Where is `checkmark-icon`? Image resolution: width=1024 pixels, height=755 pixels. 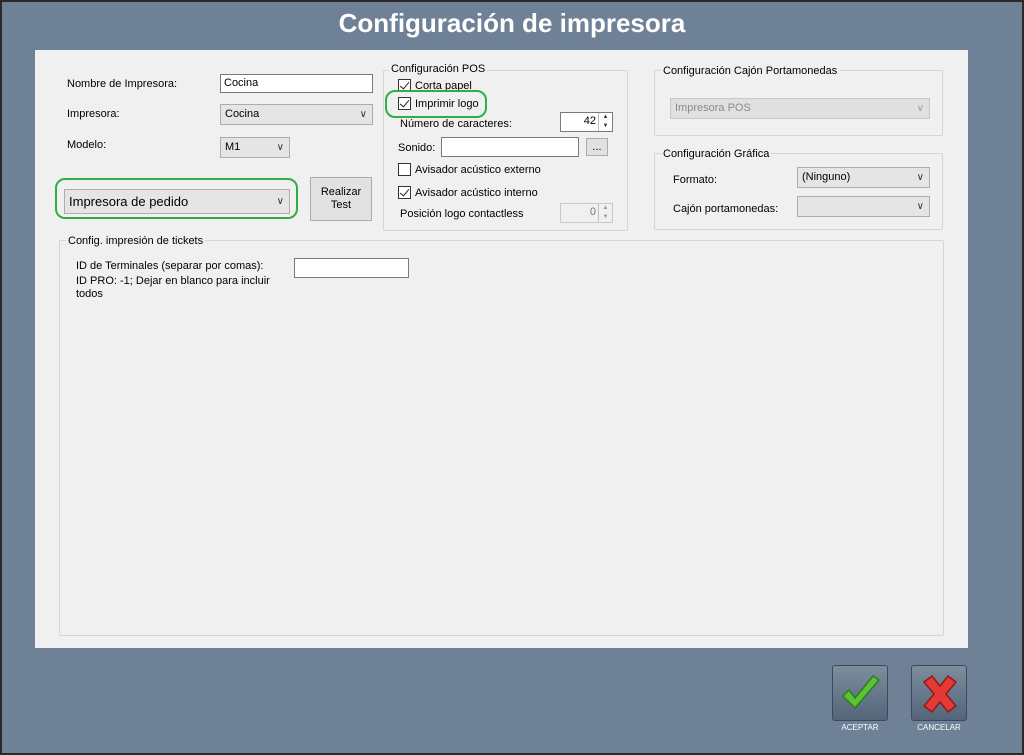 checkmark-icon is located at coordinates (861, 692).